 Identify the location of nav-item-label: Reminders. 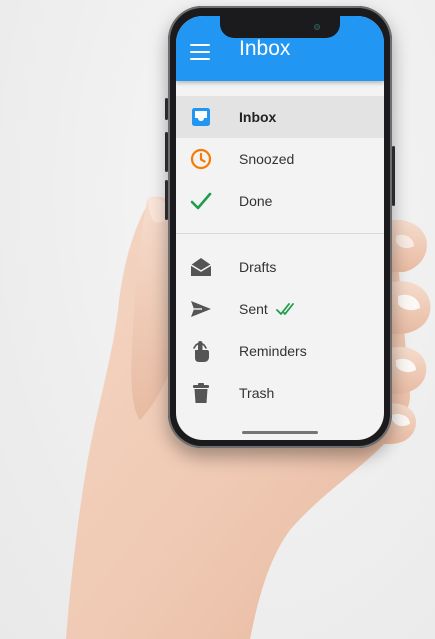
(273, 351).